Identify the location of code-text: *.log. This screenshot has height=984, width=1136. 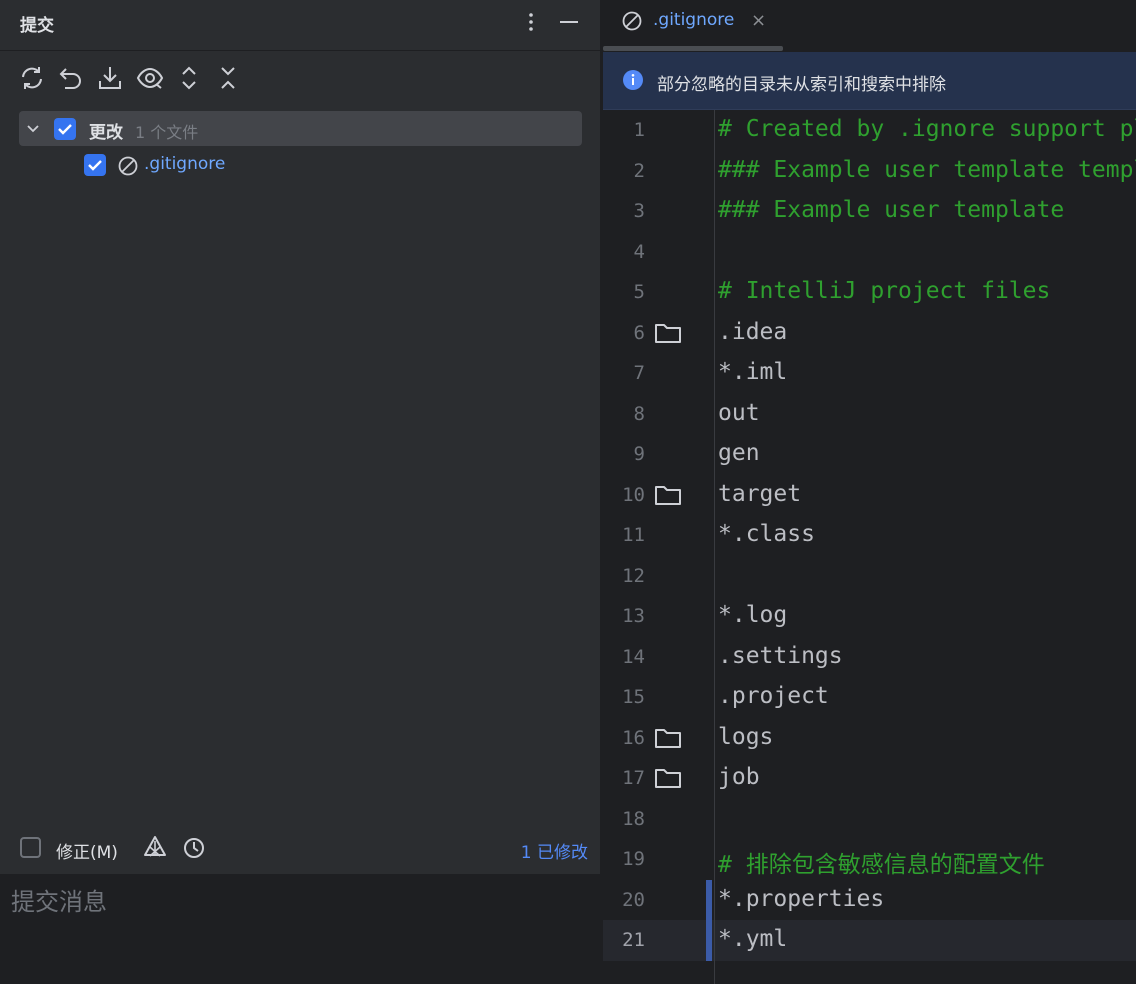
(753, 615).